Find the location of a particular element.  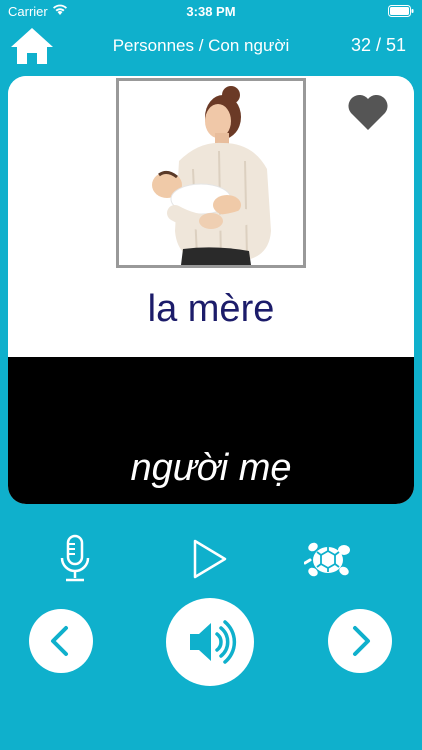

play-button is located at coordinates (210, 559).